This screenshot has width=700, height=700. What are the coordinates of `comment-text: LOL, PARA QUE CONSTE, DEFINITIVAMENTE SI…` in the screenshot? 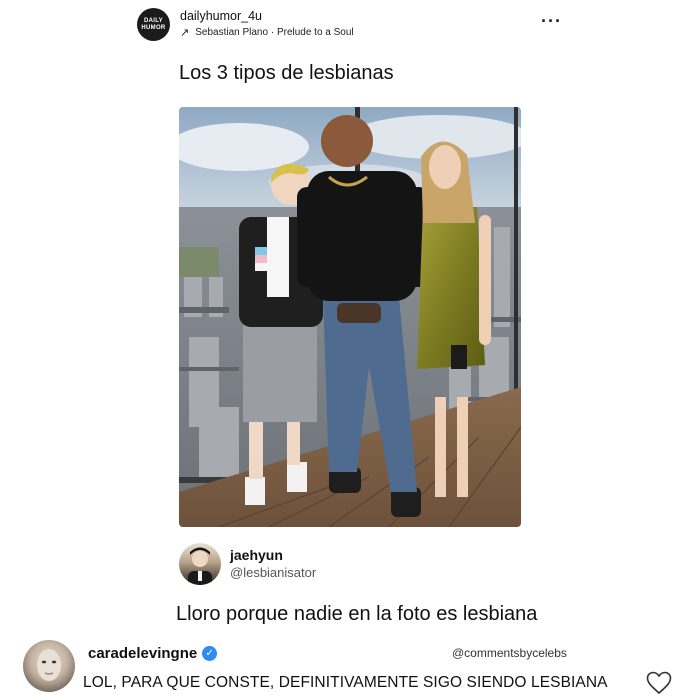 It's located at (345, 682).